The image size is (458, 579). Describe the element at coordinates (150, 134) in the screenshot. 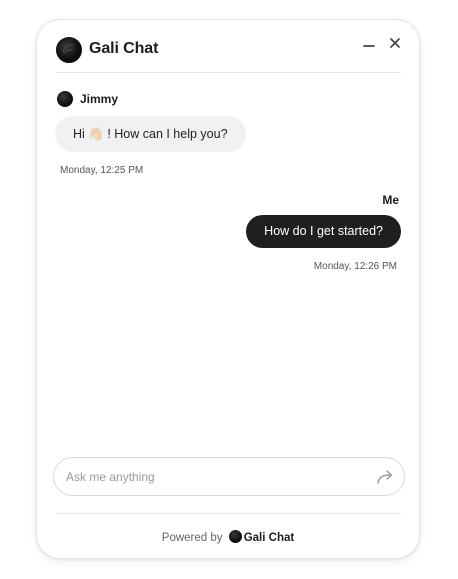

I see `incoming-message-bubble: Hi 👋🏻 ! How can I help you?` at that location.